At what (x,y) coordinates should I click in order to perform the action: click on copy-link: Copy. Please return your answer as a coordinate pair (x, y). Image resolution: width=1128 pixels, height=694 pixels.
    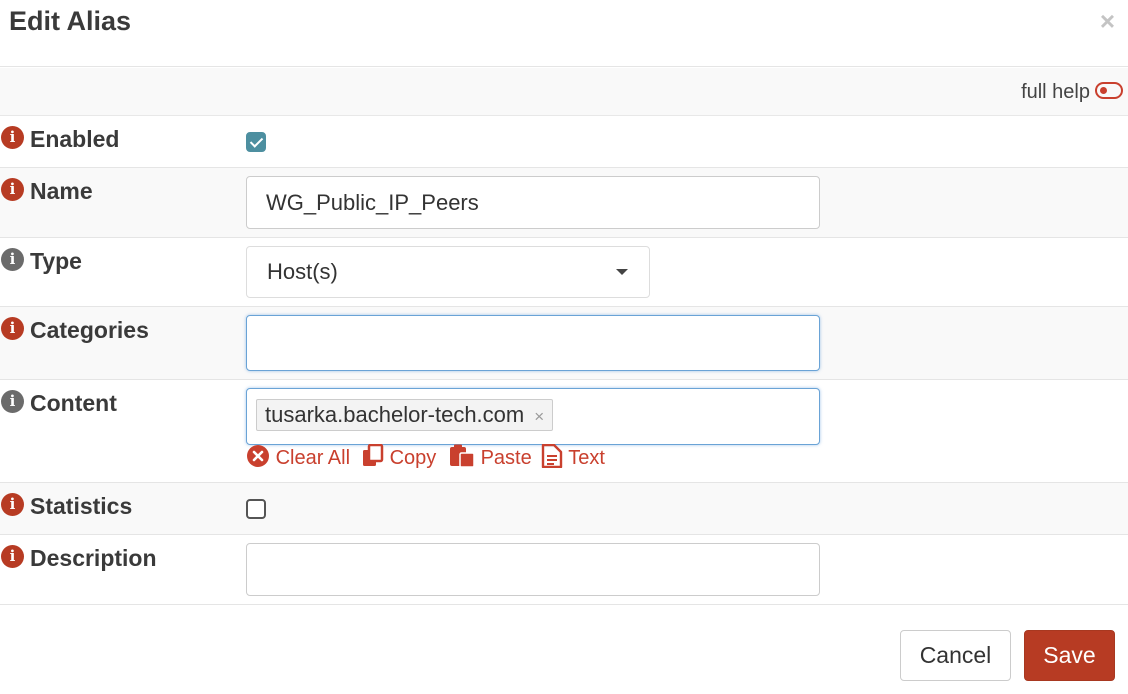
    Looking at the image, I should click on (399, 456).